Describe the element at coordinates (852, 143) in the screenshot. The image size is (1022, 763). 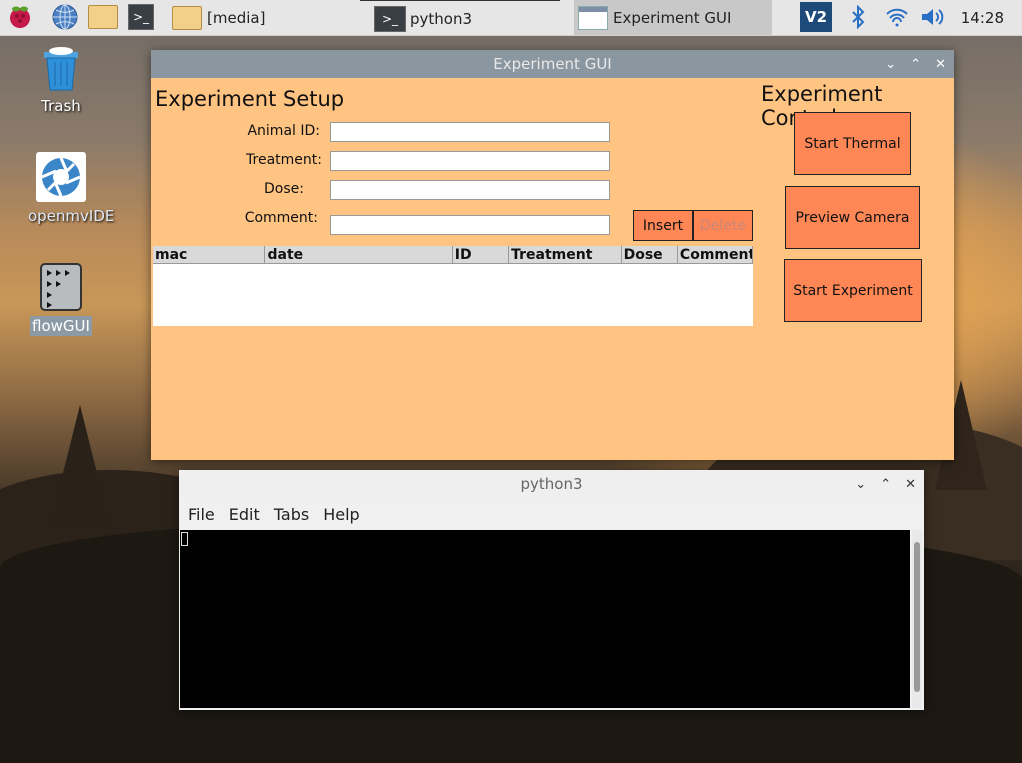
I see `start-thermal-button: Start Thermal` at that location.